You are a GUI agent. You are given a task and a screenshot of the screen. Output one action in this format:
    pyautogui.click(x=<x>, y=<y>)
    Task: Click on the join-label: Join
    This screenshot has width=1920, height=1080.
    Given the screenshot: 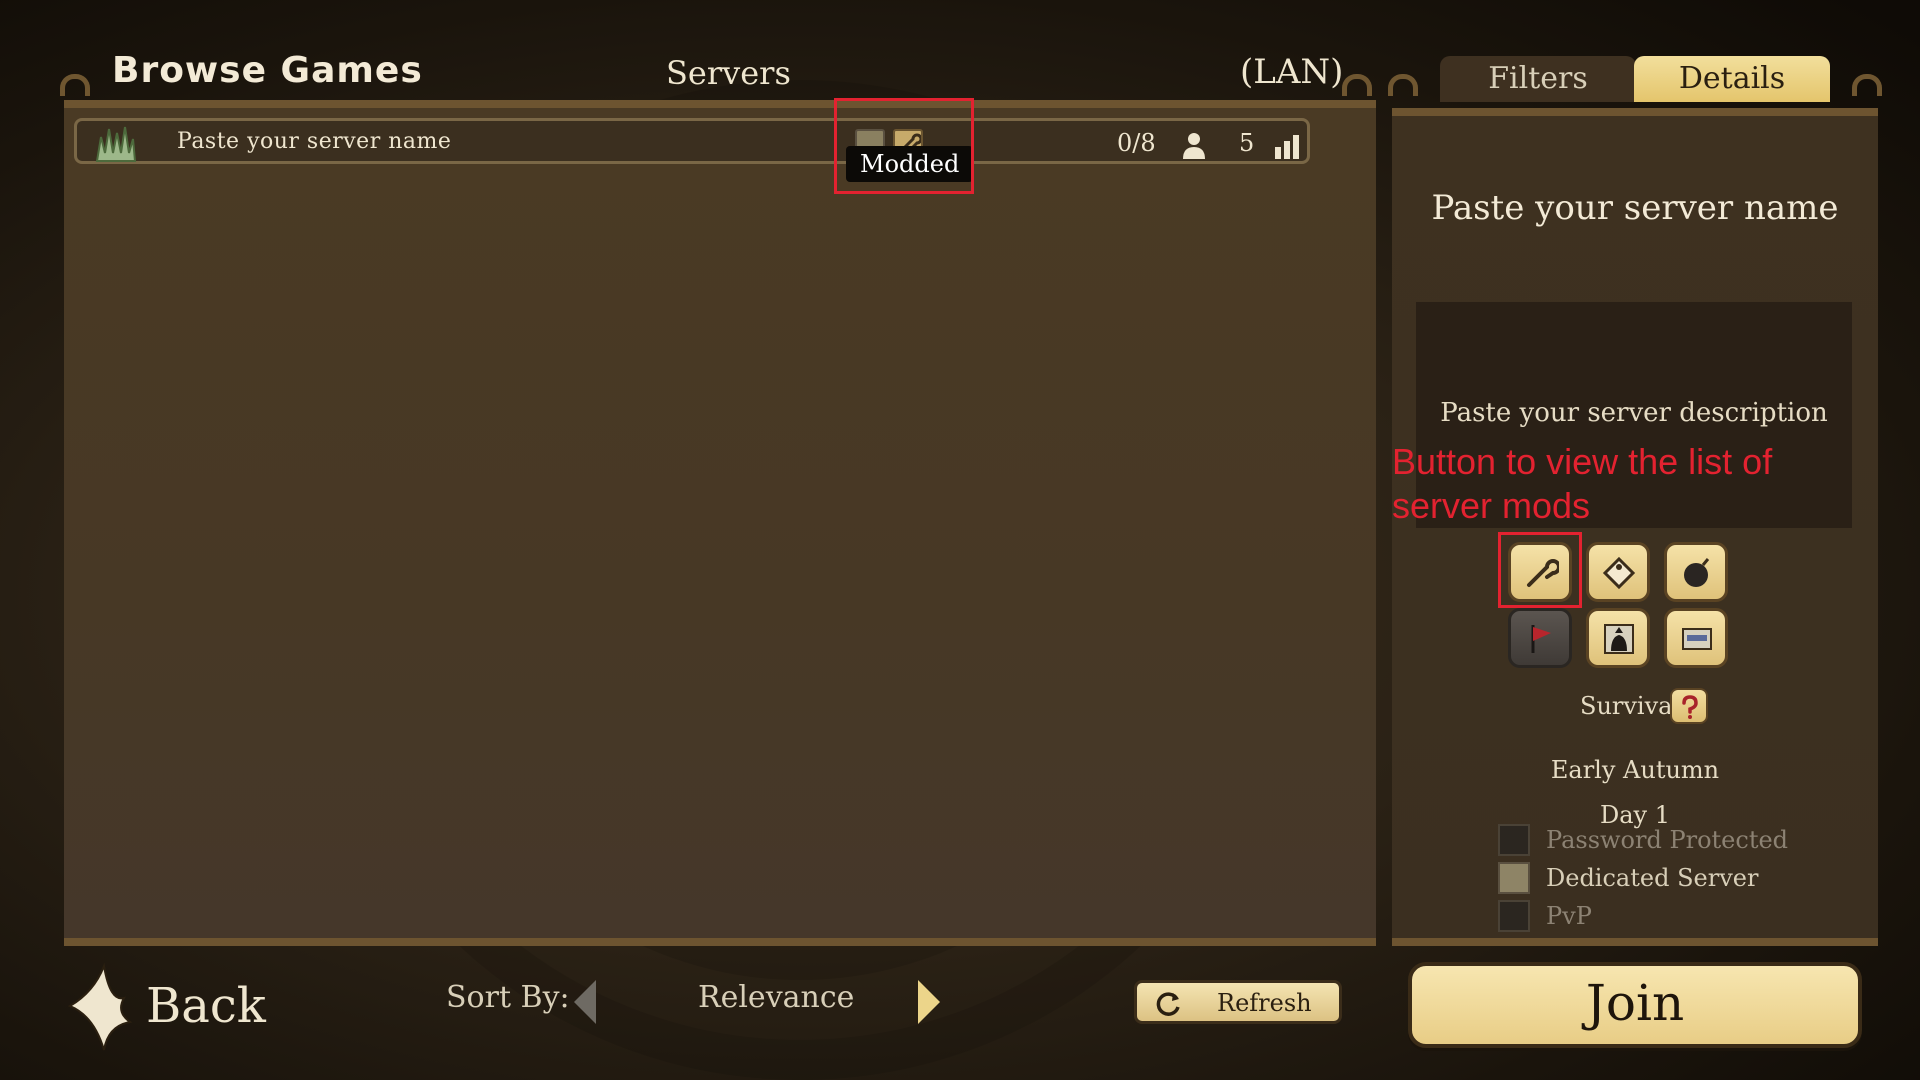 What is the action you would take?
    pyautogui.click(x=1635, y=1003)
    